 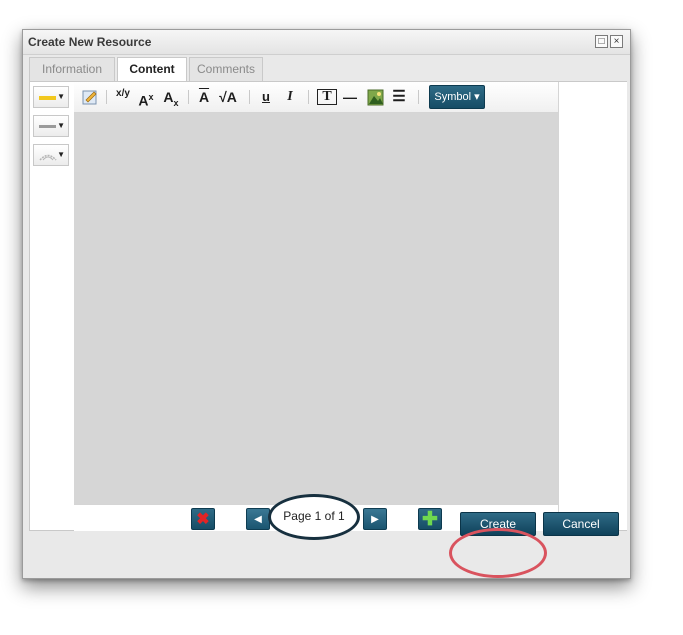 What do you see at coordinates (290, 97) in the screenshot?
I see `italic-button: I` at bounding box center [290, 97].